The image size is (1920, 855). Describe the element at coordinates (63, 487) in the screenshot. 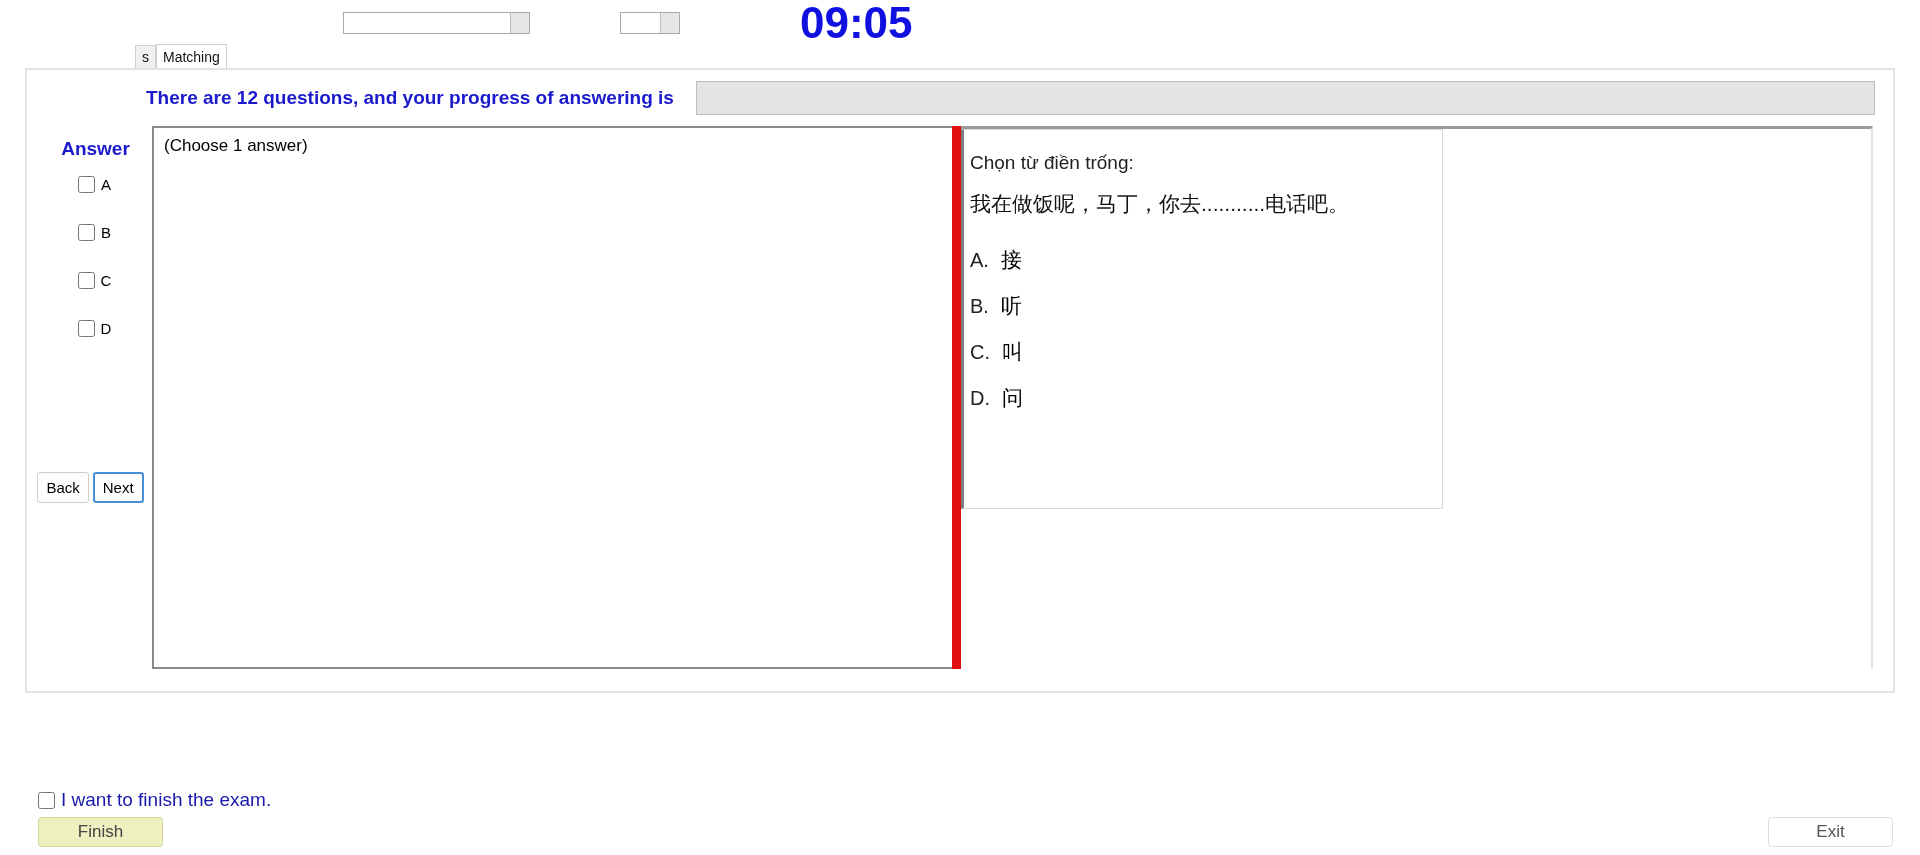

I see `nav-button: Back` at that location.